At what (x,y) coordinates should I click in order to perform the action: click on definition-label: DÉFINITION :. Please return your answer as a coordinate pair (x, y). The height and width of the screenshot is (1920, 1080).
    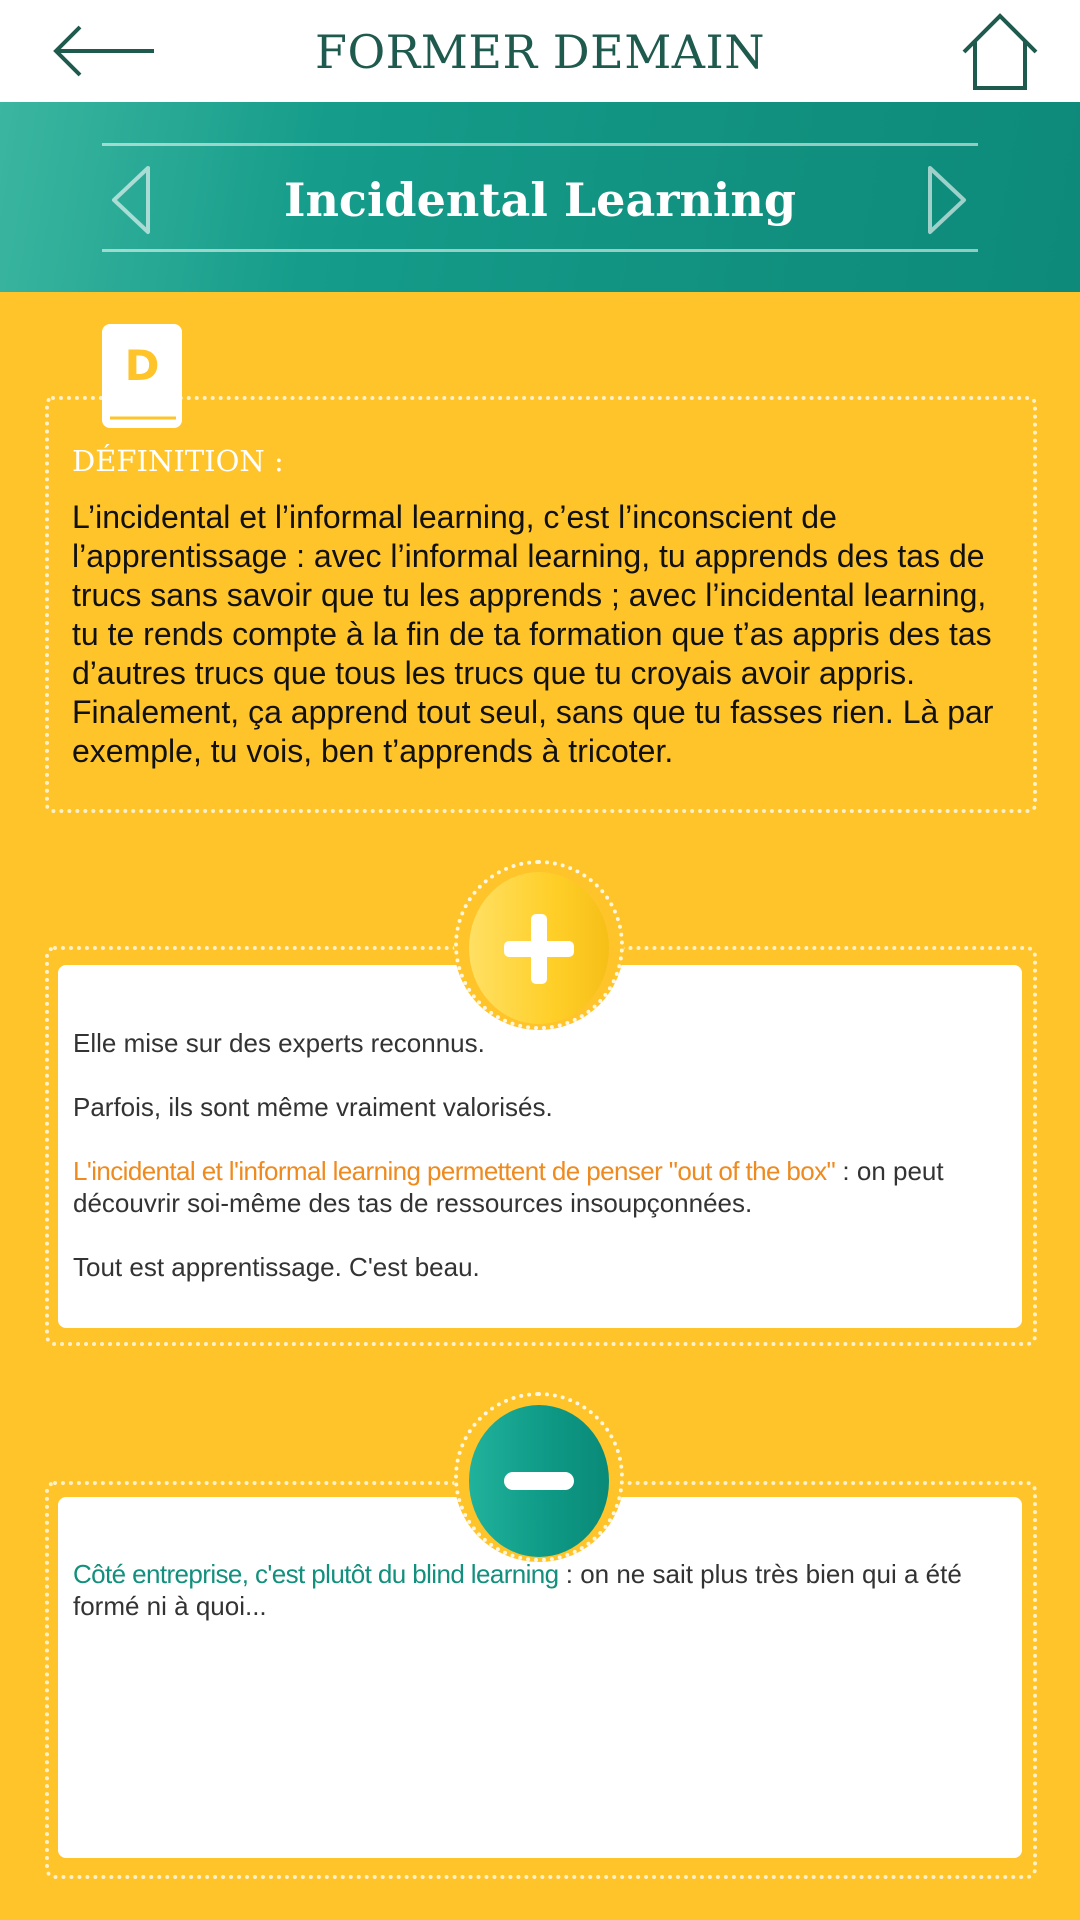
    Looking at the image, I should click on (178, 461).